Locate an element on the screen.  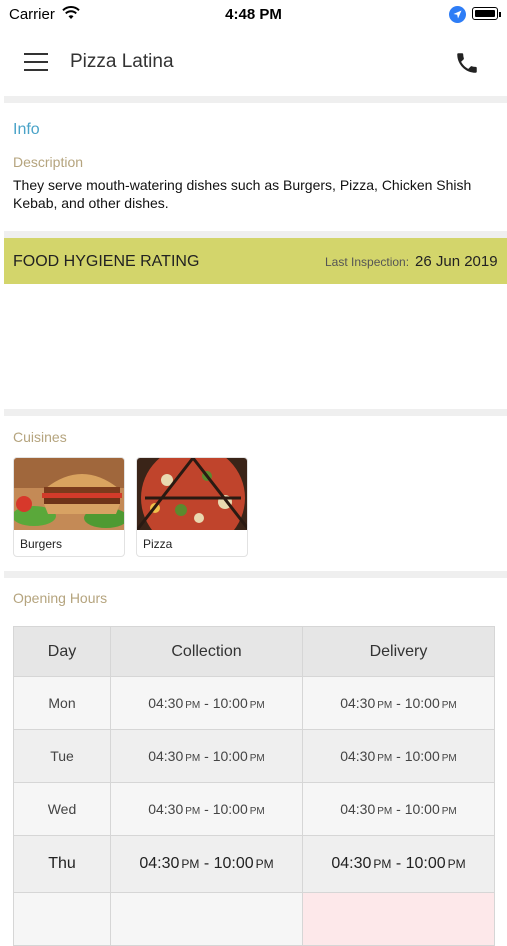
burger-image is located at coordinates (69, 494).